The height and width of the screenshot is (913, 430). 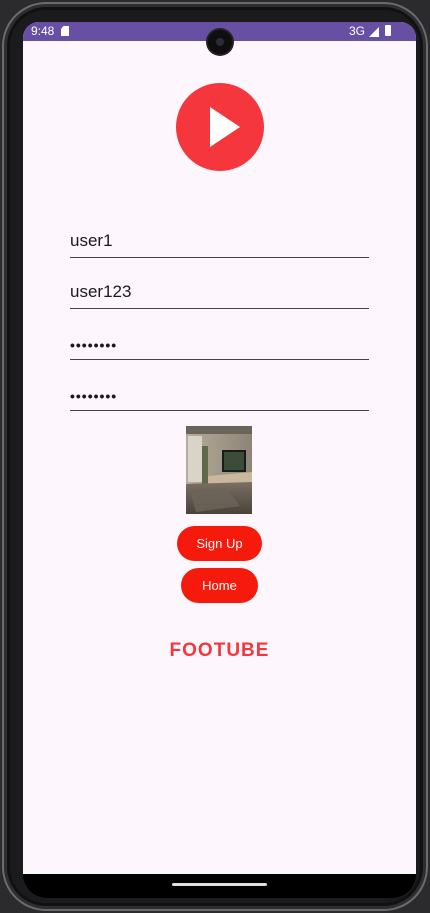 I want to click on password-field: ••••••••, so click(x=219, y=344).